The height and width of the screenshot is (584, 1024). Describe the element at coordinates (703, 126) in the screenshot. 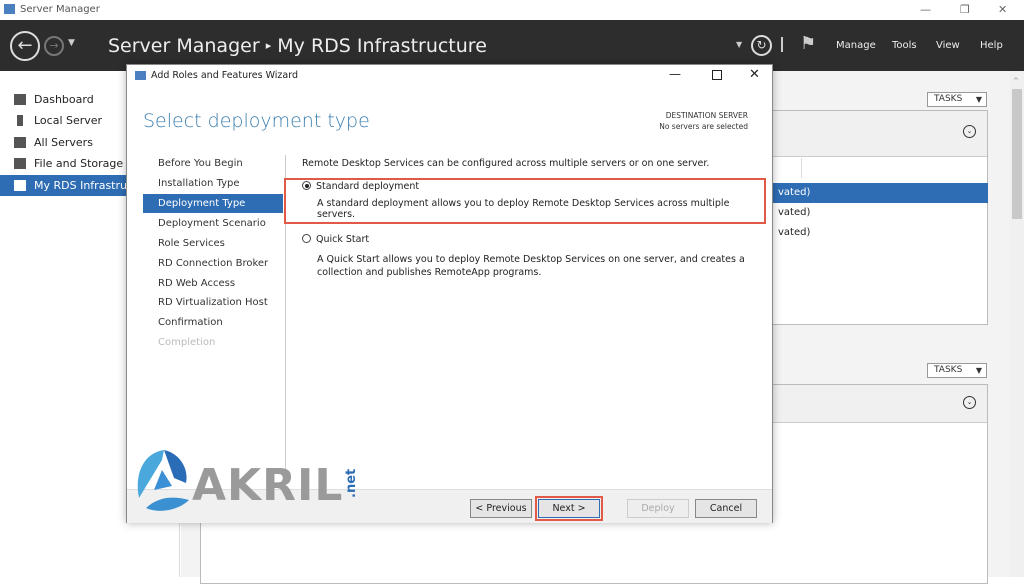

I see `destination-value: No servers are selected` at that location.